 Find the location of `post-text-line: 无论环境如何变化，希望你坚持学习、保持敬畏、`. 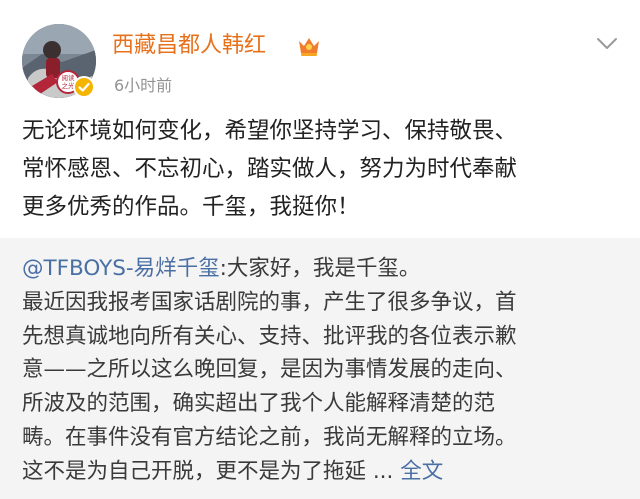

post-text-line: 无论环境如何变化，希望你坚持学习、保持敬畏、 is located at coordinates (270, 131).